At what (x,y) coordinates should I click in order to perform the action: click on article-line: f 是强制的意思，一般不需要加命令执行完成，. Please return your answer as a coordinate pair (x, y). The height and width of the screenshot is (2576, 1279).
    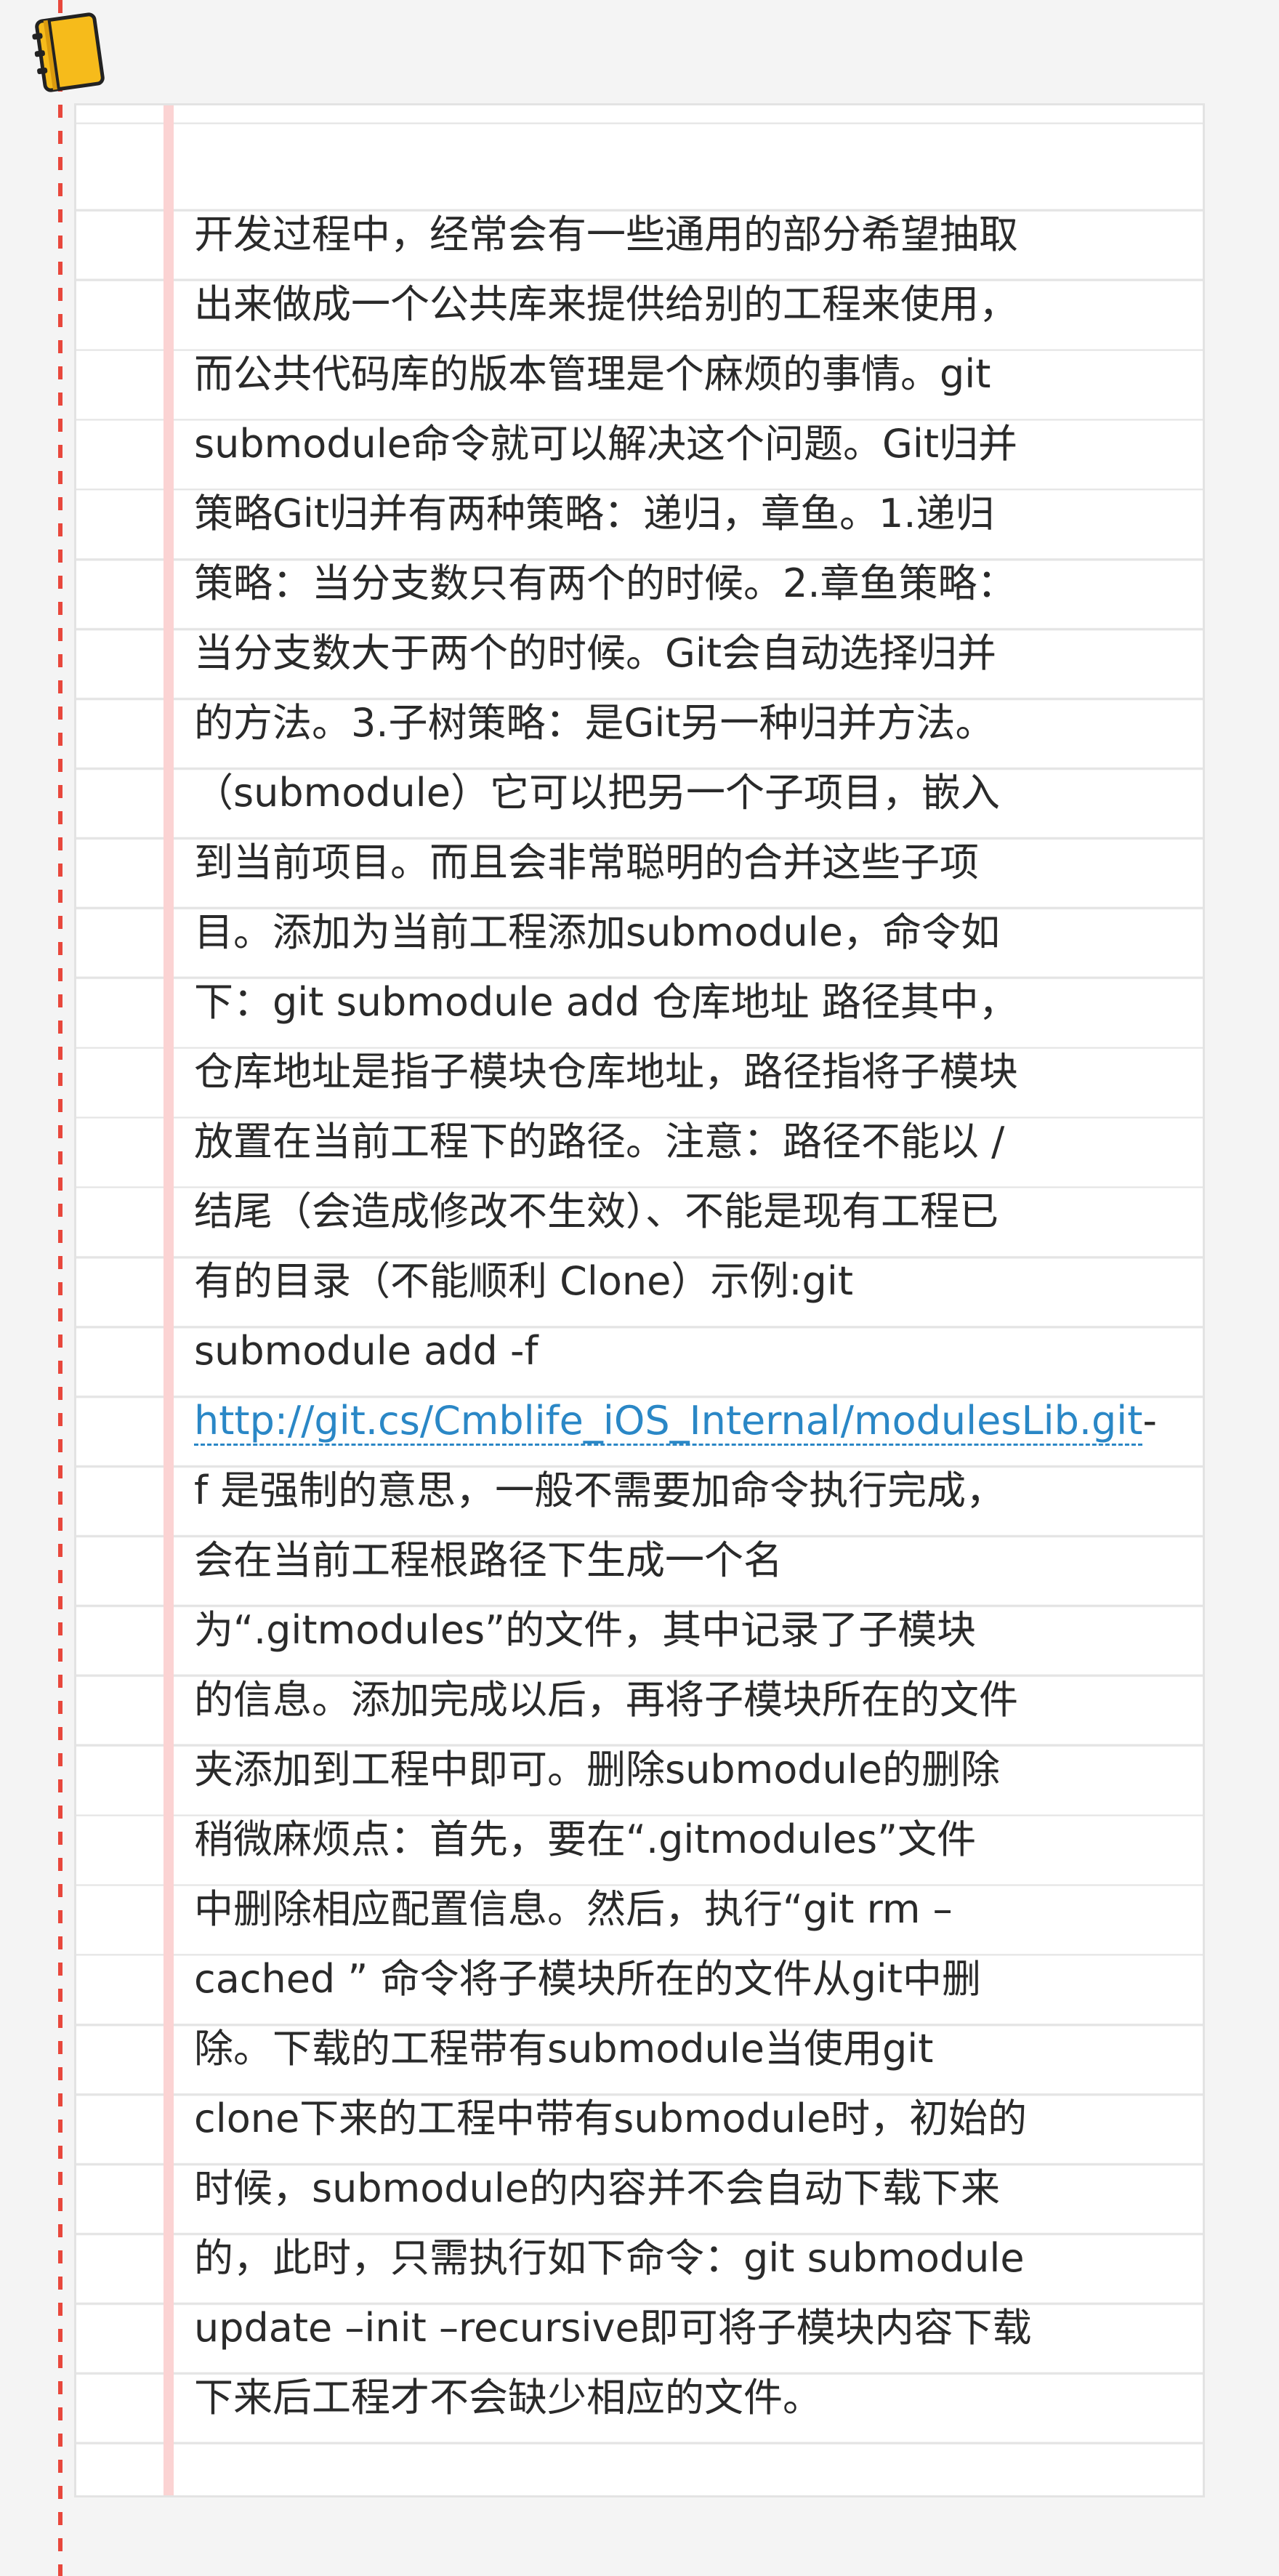
    Looking at the image, I should click on (600, 1490).